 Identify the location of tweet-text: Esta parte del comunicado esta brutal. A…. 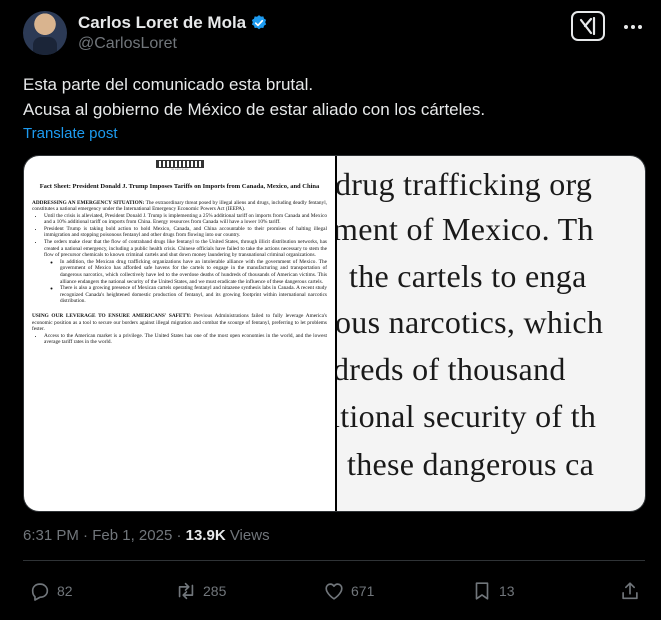
(333, 97).